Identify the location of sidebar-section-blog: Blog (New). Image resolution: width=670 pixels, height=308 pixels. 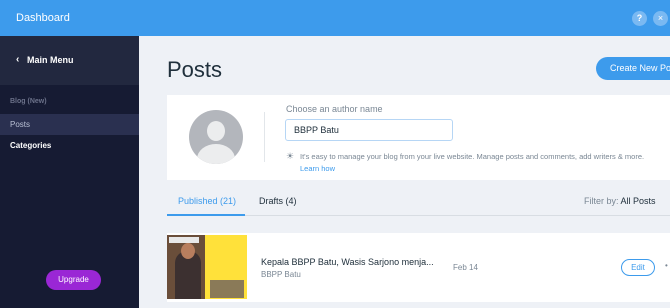
(28, 101).